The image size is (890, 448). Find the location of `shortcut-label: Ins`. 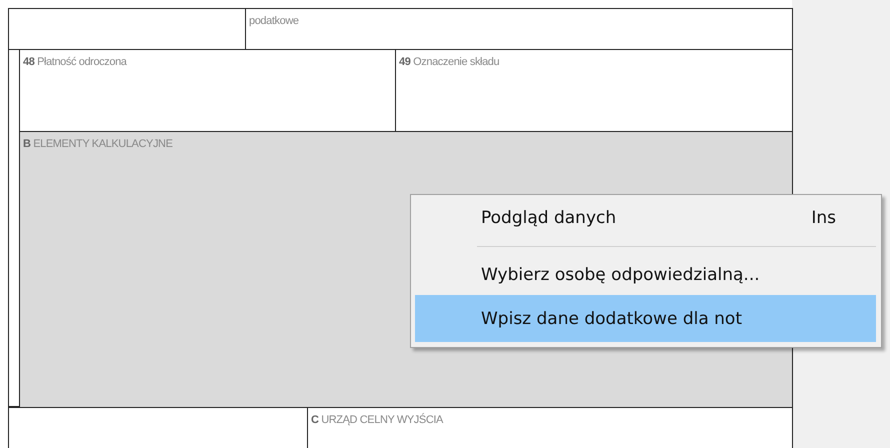

shortcut-label: Ins is located at coordinates (823, 218).